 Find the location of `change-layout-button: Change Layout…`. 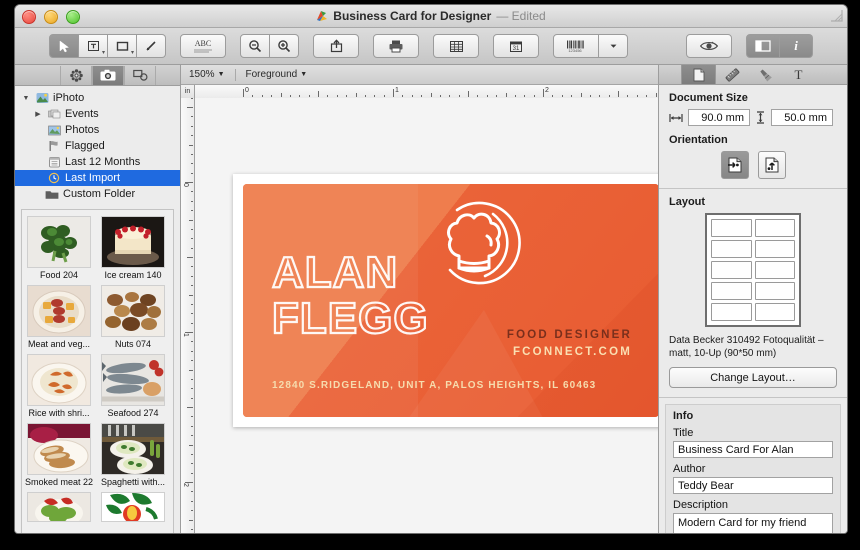

change-layout-button: Change Layout… is located at coordinates (753, 377).